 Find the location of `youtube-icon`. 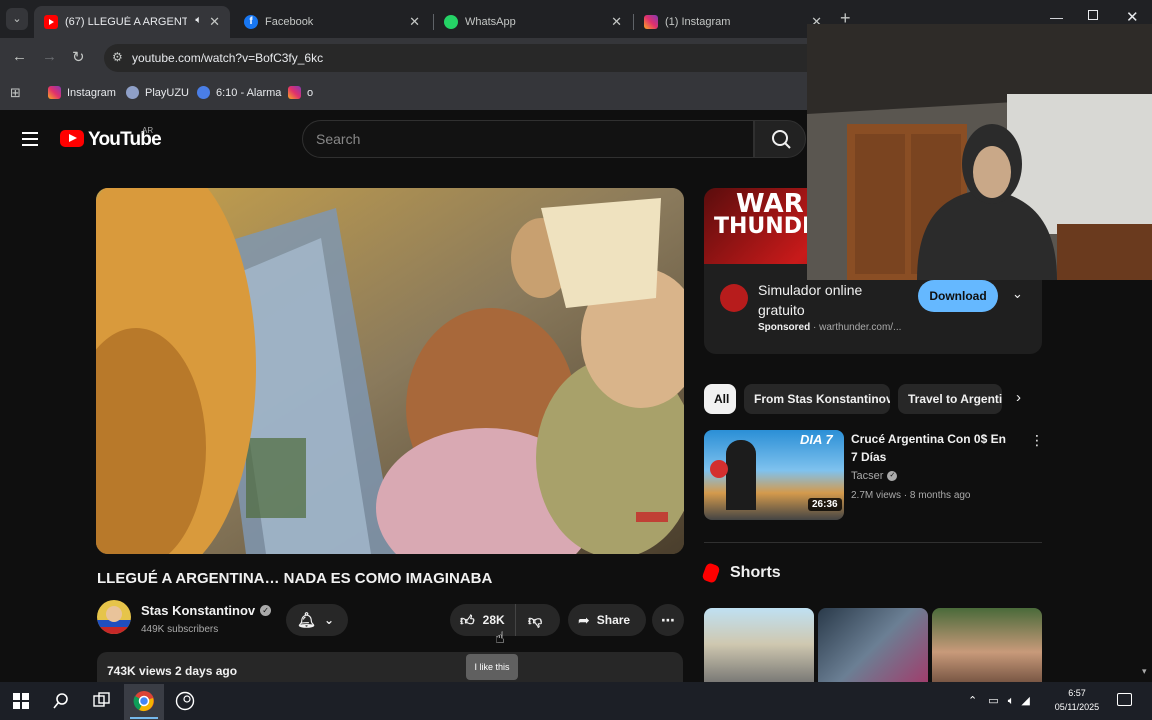

youtube-icon is located at coordinates (51, 22).